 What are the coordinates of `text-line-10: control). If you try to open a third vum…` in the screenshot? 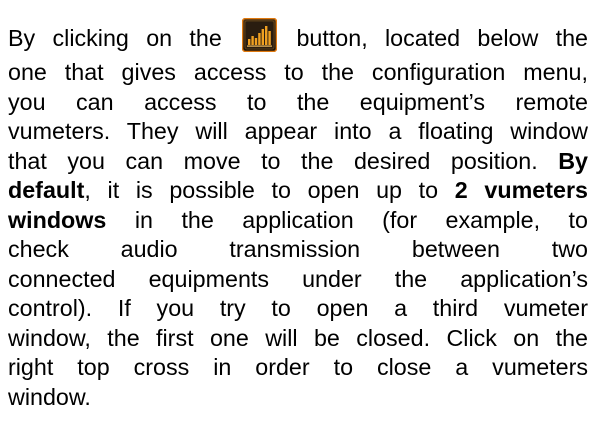 It's located at (298, 308).